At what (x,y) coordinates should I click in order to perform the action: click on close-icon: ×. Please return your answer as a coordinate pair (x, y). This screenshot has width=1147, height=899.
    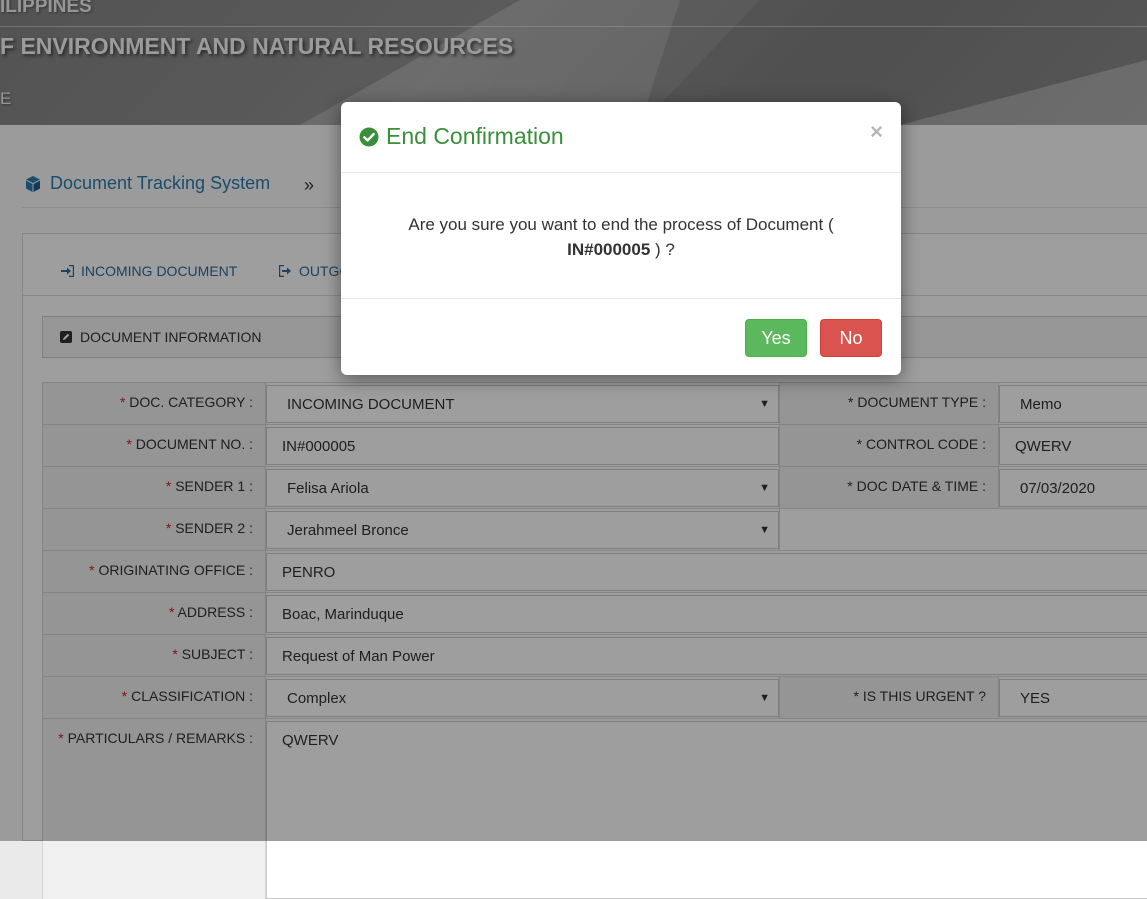
    Looking at the image, I should click on (876, 132).